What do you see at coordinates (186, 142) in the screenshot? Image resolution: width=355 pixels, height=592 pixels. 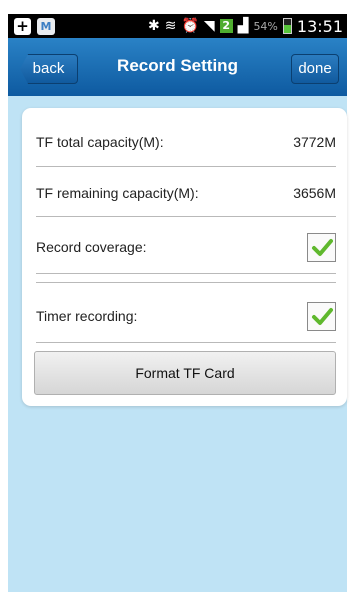 I see `tf-total-capacity-row: TF total capacity(M): 3772M` at bounding box center [186, 142].